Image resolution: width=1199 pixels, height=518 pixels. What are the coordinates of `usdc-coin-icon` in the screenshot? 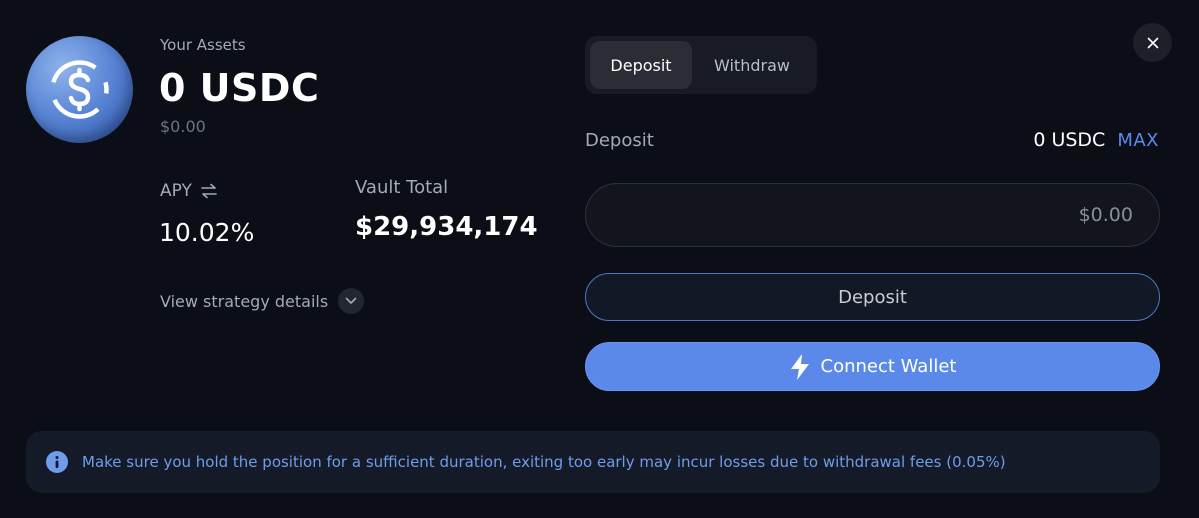 It's located at (79, 89).